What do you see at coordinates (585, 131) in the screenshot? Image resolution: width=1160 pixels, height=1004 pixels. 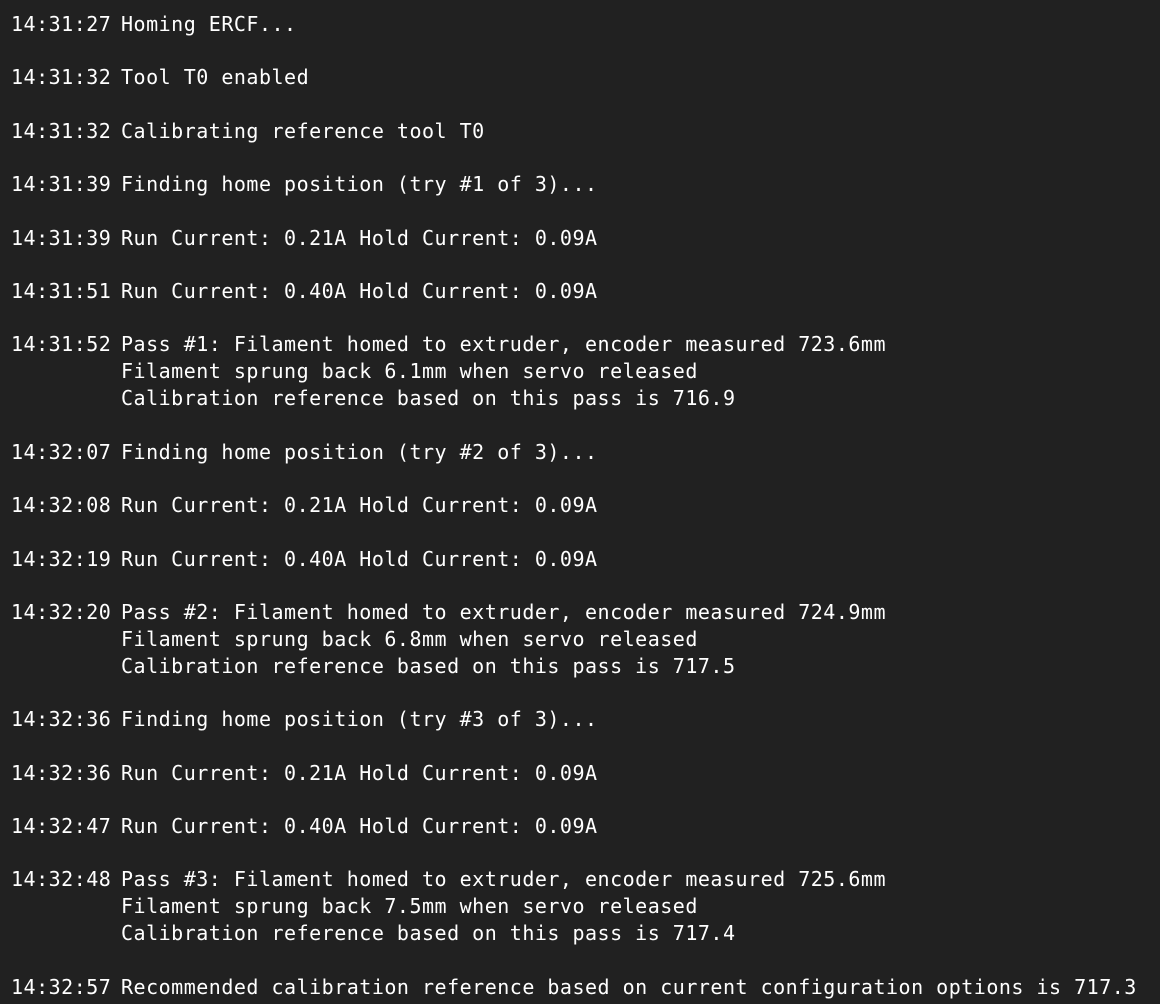 I see `log-entry: 14:31:32 Calibrating reference tool T0` at bounding box center [585, 131].